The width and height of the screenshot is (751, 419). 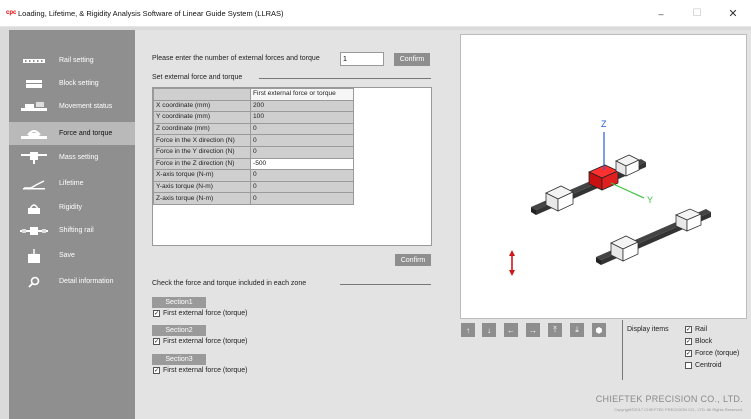 What do you see at coordinates (72, 60) in the screenshot?
I see `sidebar-item-rail-setting: Rail setting` at bounding box center [72, 60].